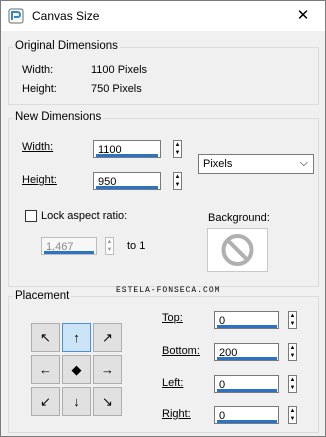 This screenshot has width=326, height=437. Describe the element at coordinates (16, 16) in the screenshot. I see `app-icon` at that location.